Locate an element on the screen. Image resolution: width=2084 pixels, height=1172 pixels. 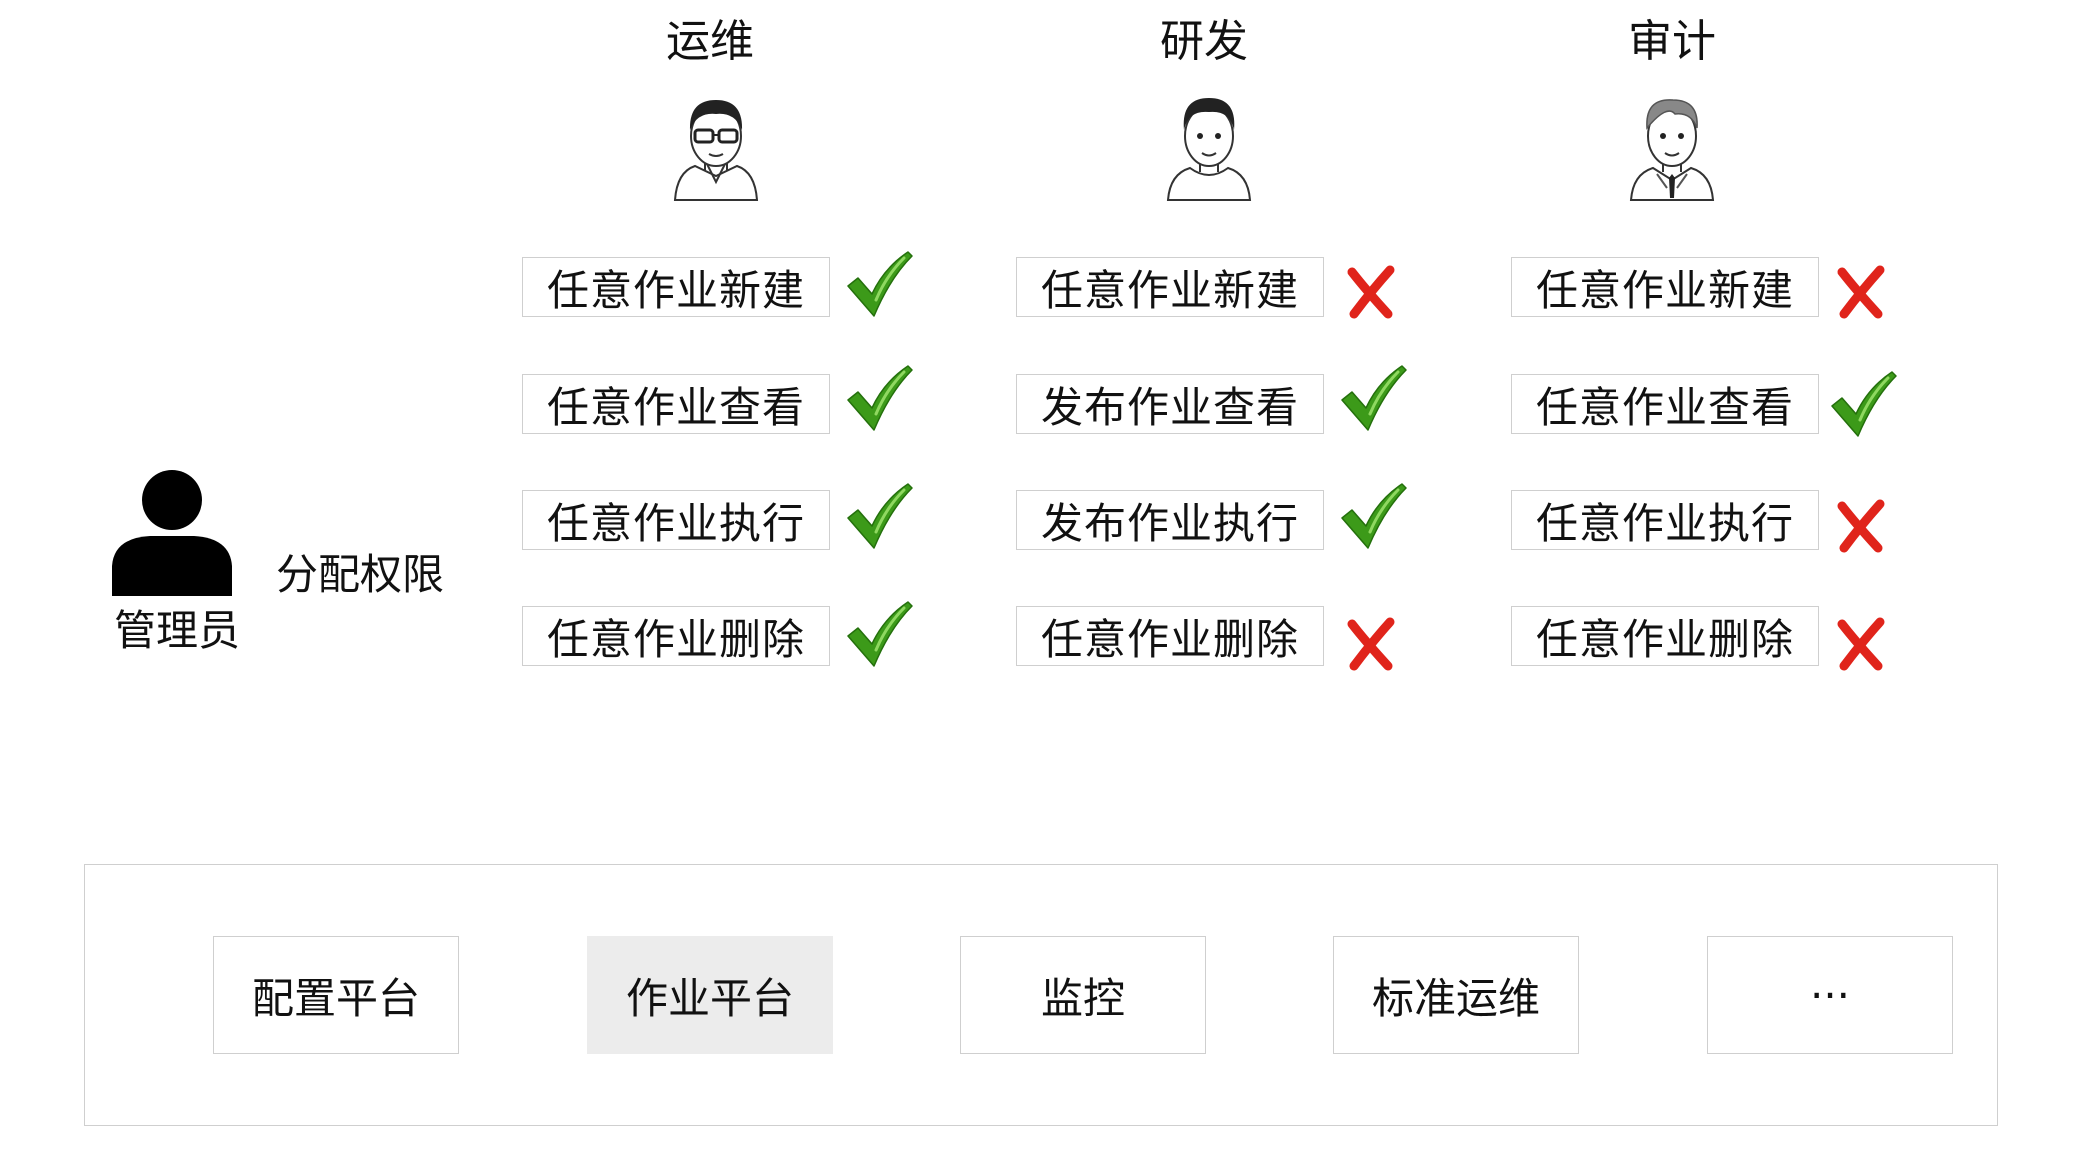
platform-config: 配置平台 is located at coordinates (336, 995).